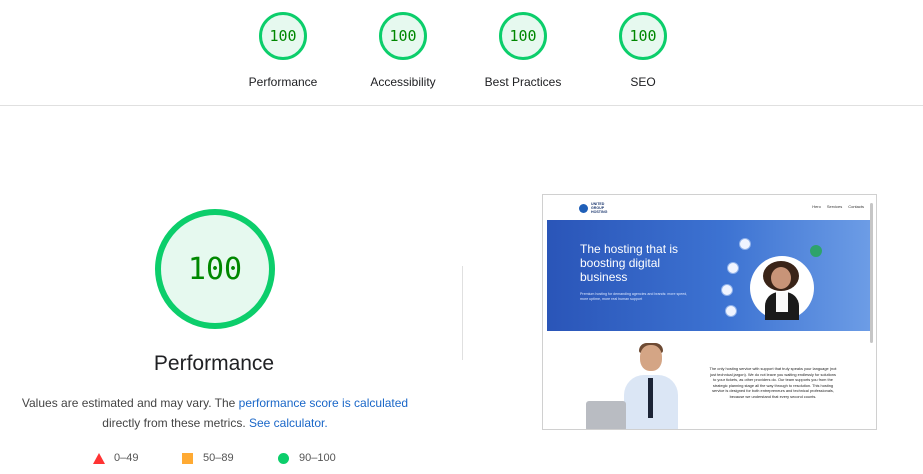  I want to click on gauge-accessibility-score: 100, so click(403, 36).